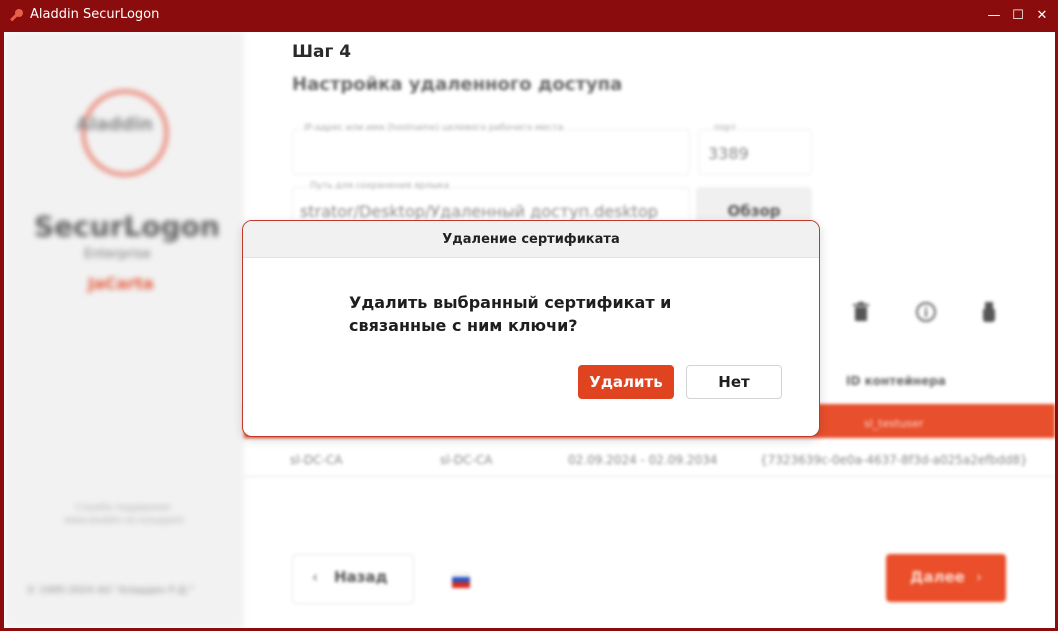 This screenshot has height=631, width=1058. Describe the element at coordinates (1018, 16) in the screenshot. I see `maximize-button: ☐` at that location.